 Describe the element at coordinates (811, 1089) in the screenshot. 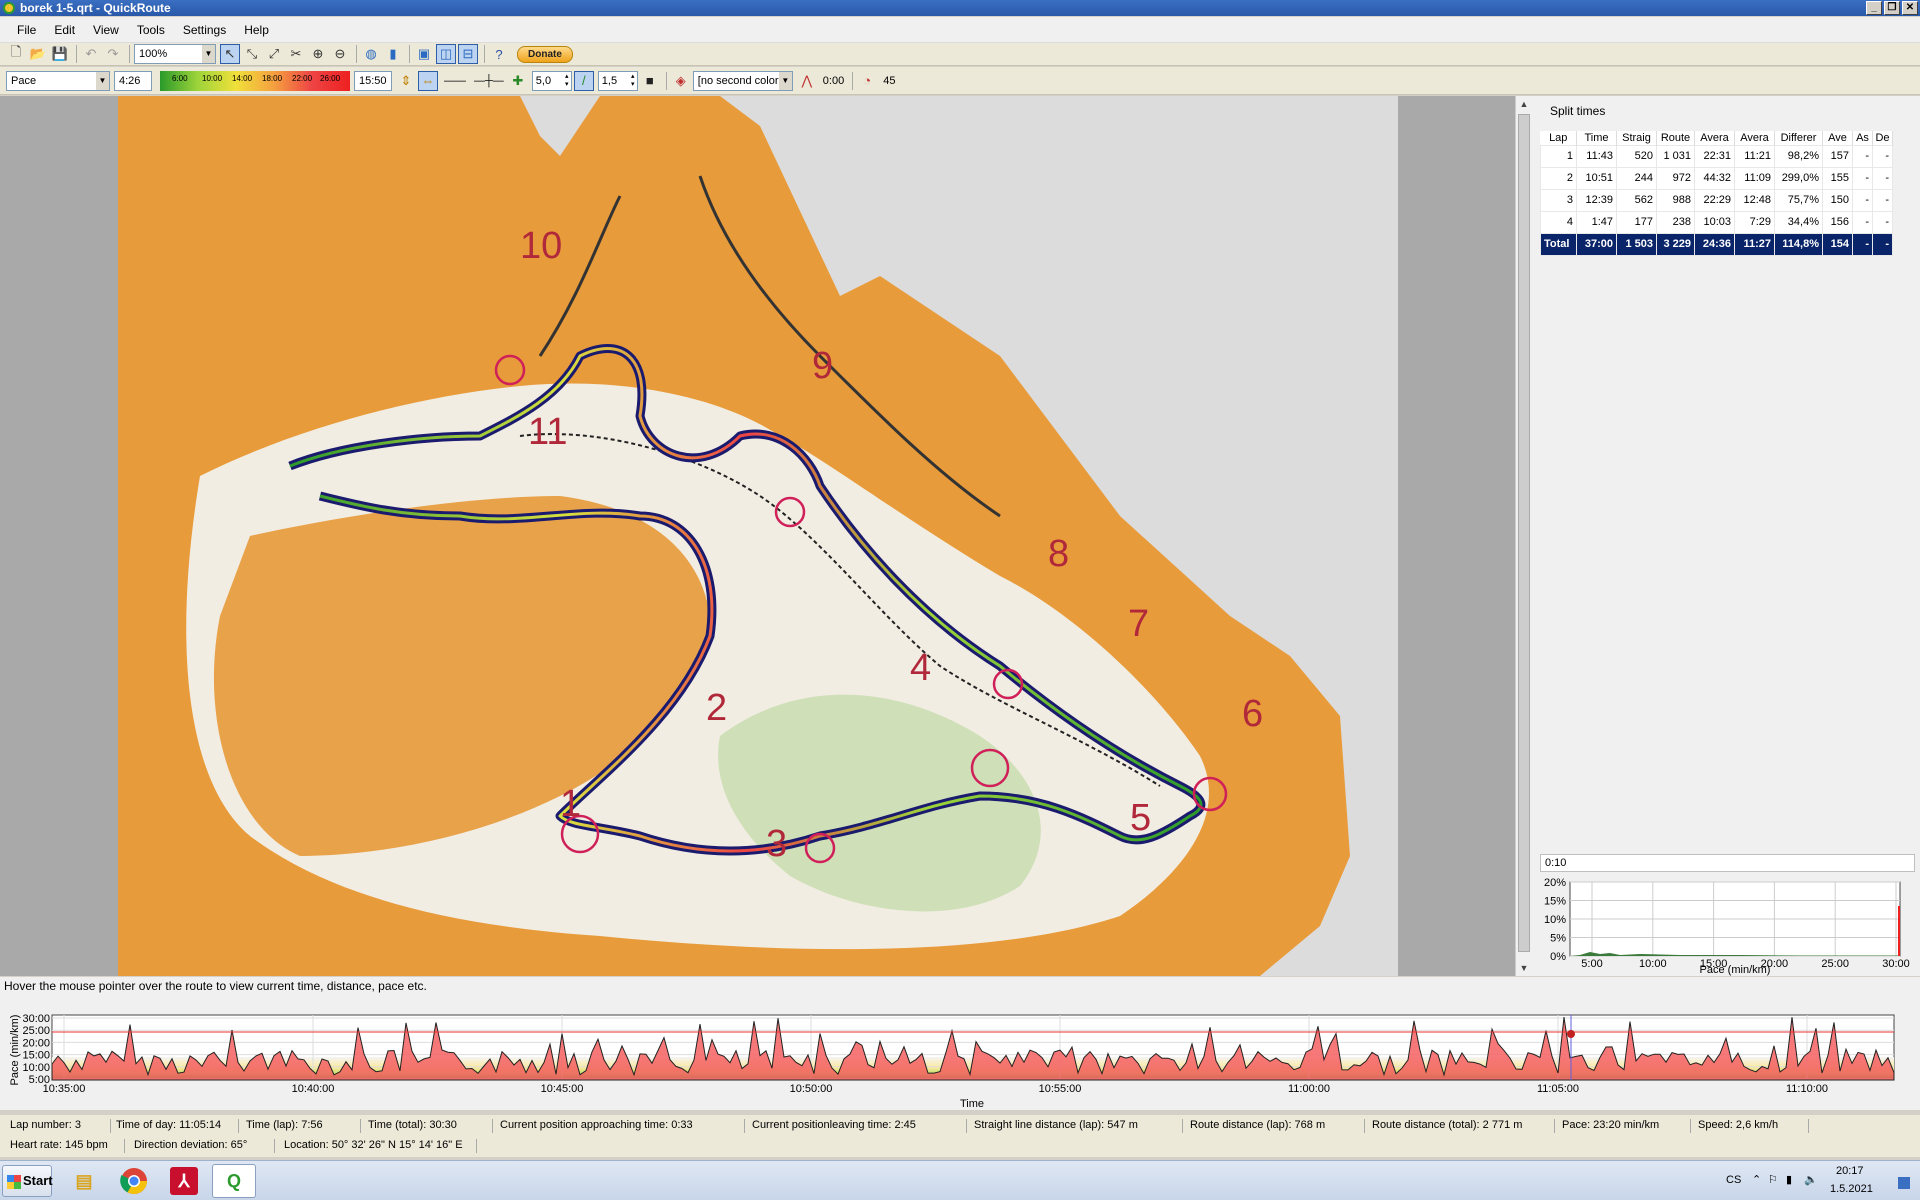

I see `line-graph-x-tick: 10:50:00` at that location.